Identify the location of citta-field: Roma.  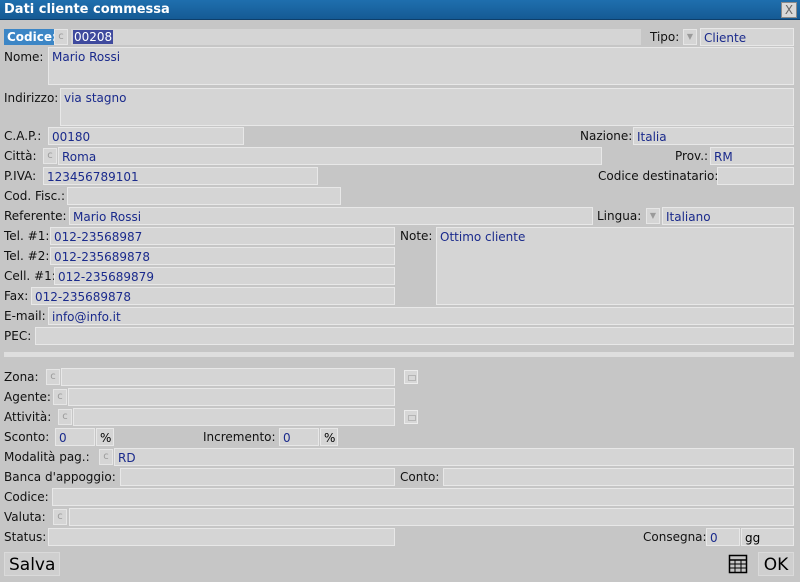
(330, 156).